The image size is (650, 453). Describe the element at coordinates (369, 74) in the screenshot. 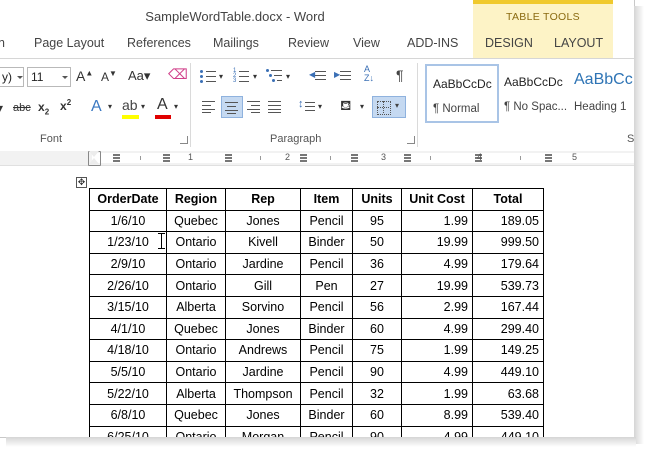

I see `sort-icon: A Z↓` at that location.